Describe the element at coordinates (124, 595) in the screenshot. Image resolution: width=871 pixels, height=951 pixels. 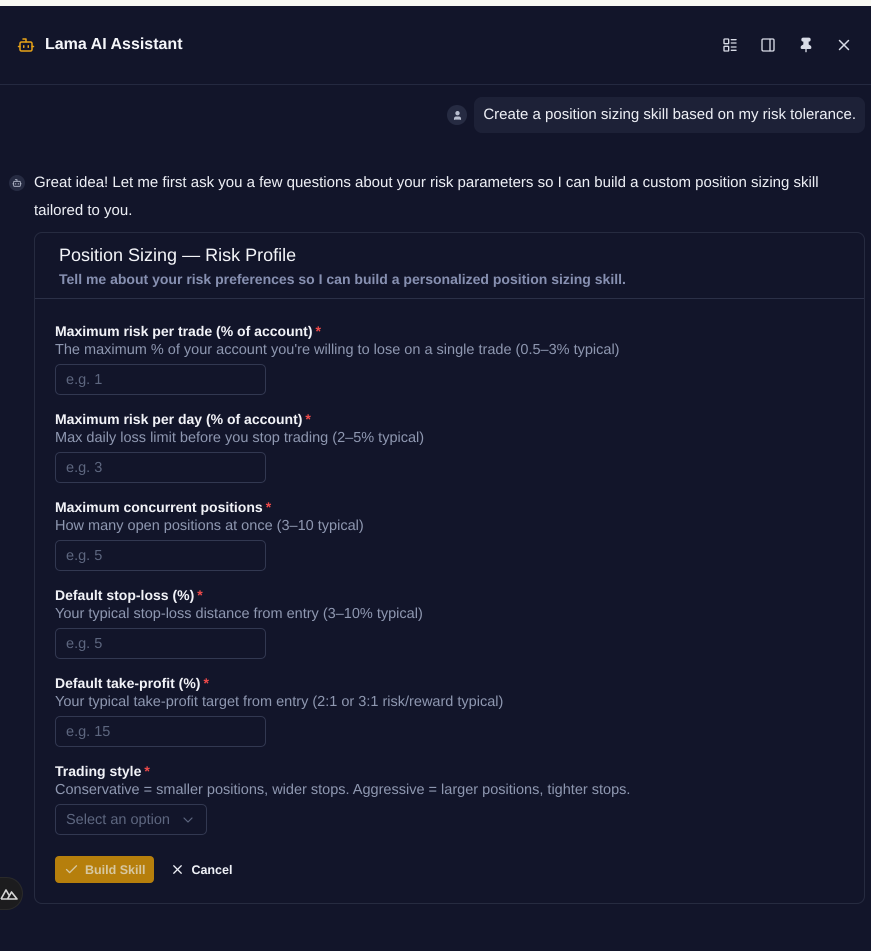
I see `field-label: Default stop-loss (%)` at that location.